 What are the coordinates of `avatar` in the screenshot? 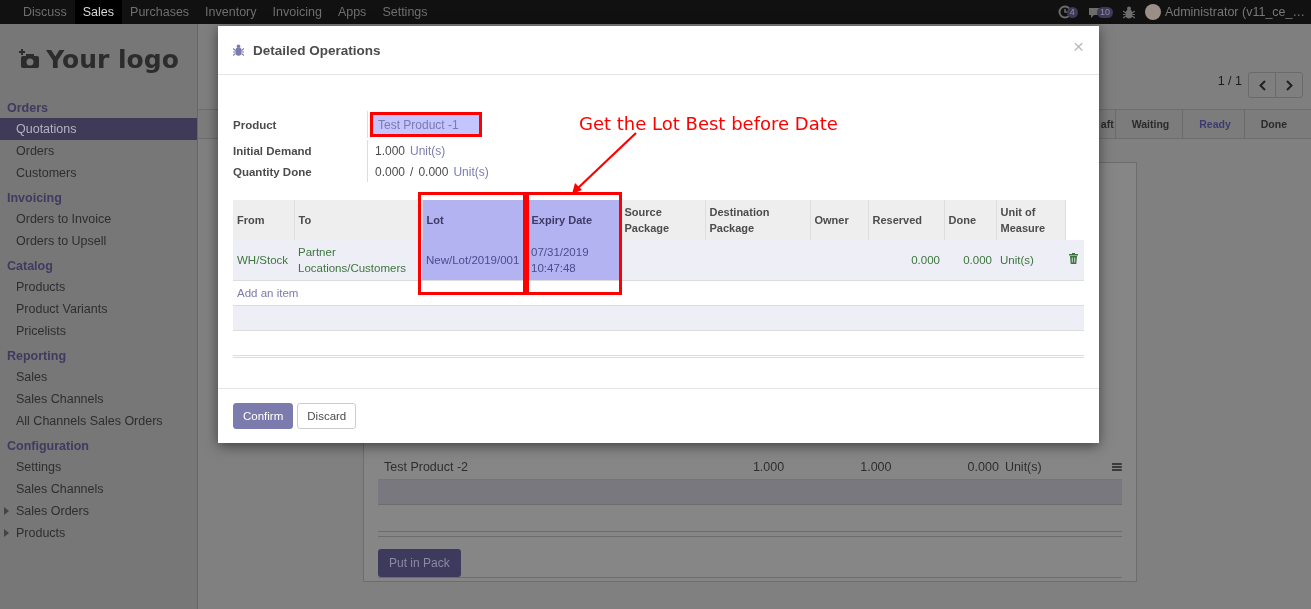 It's located at (1152, 12).